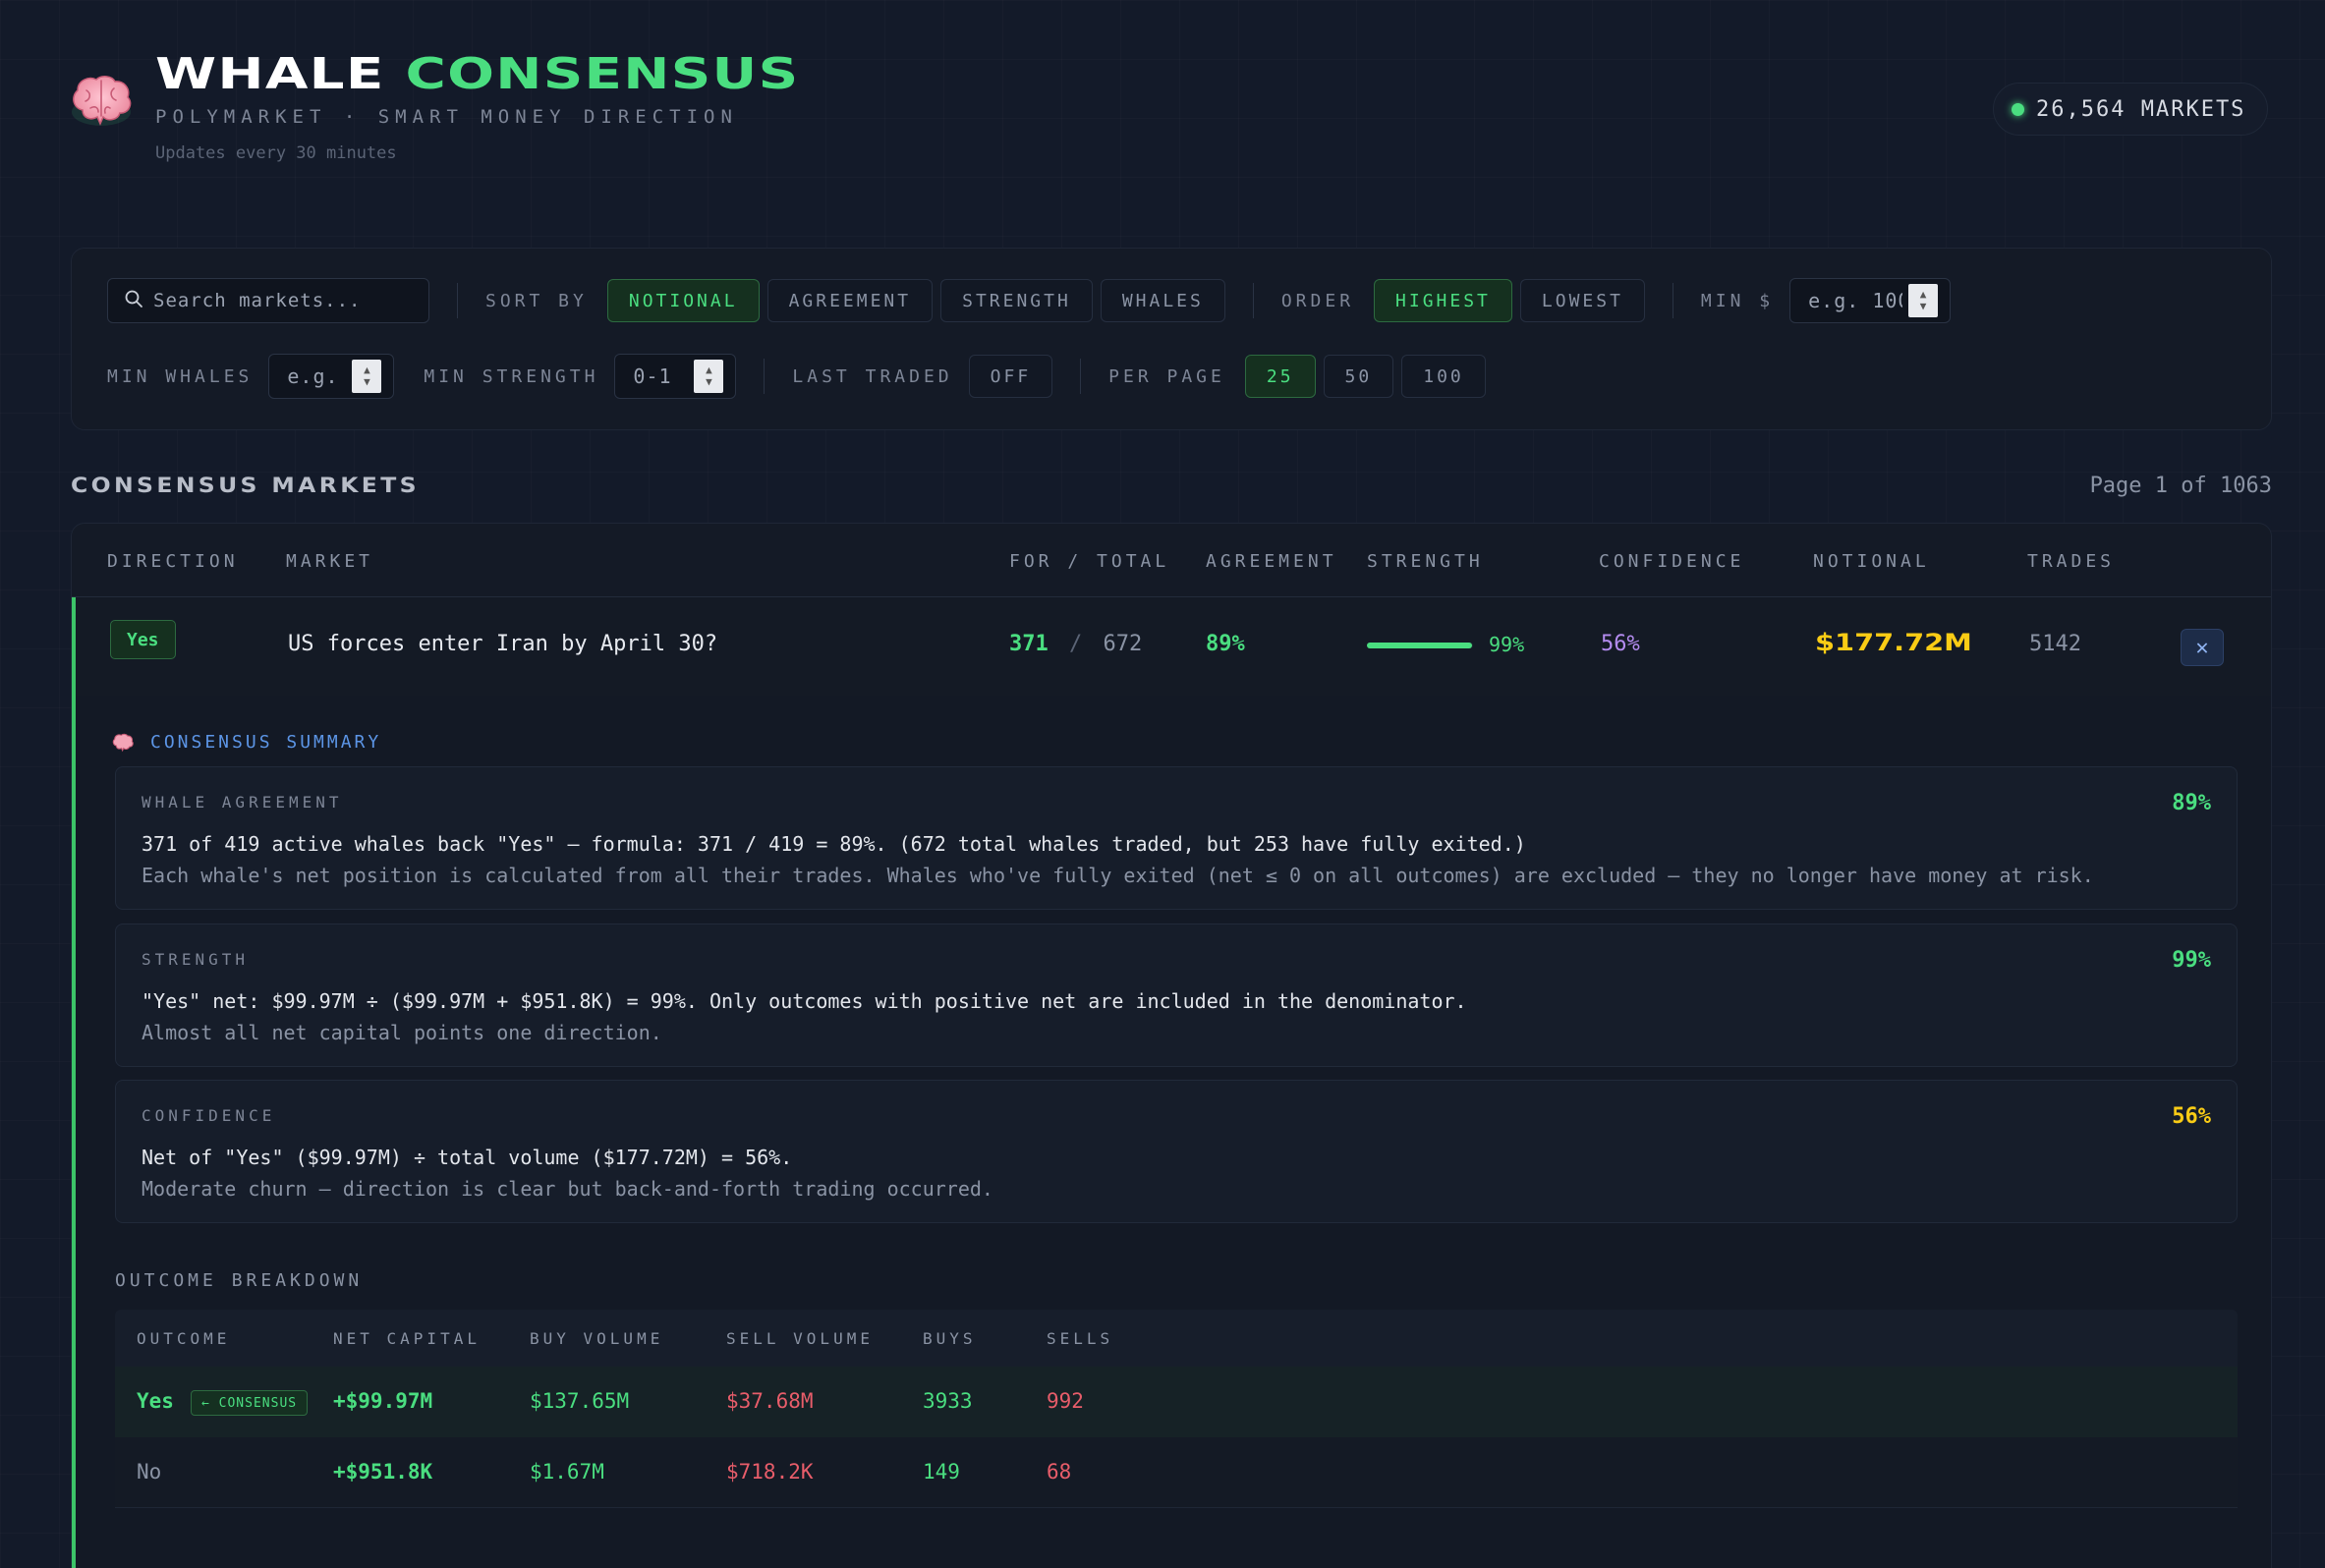  What do you see at coordinates (770, 1401) in the screenshot?
I see `sell-volume: $37.68M` at bounding box center [770, 1401].